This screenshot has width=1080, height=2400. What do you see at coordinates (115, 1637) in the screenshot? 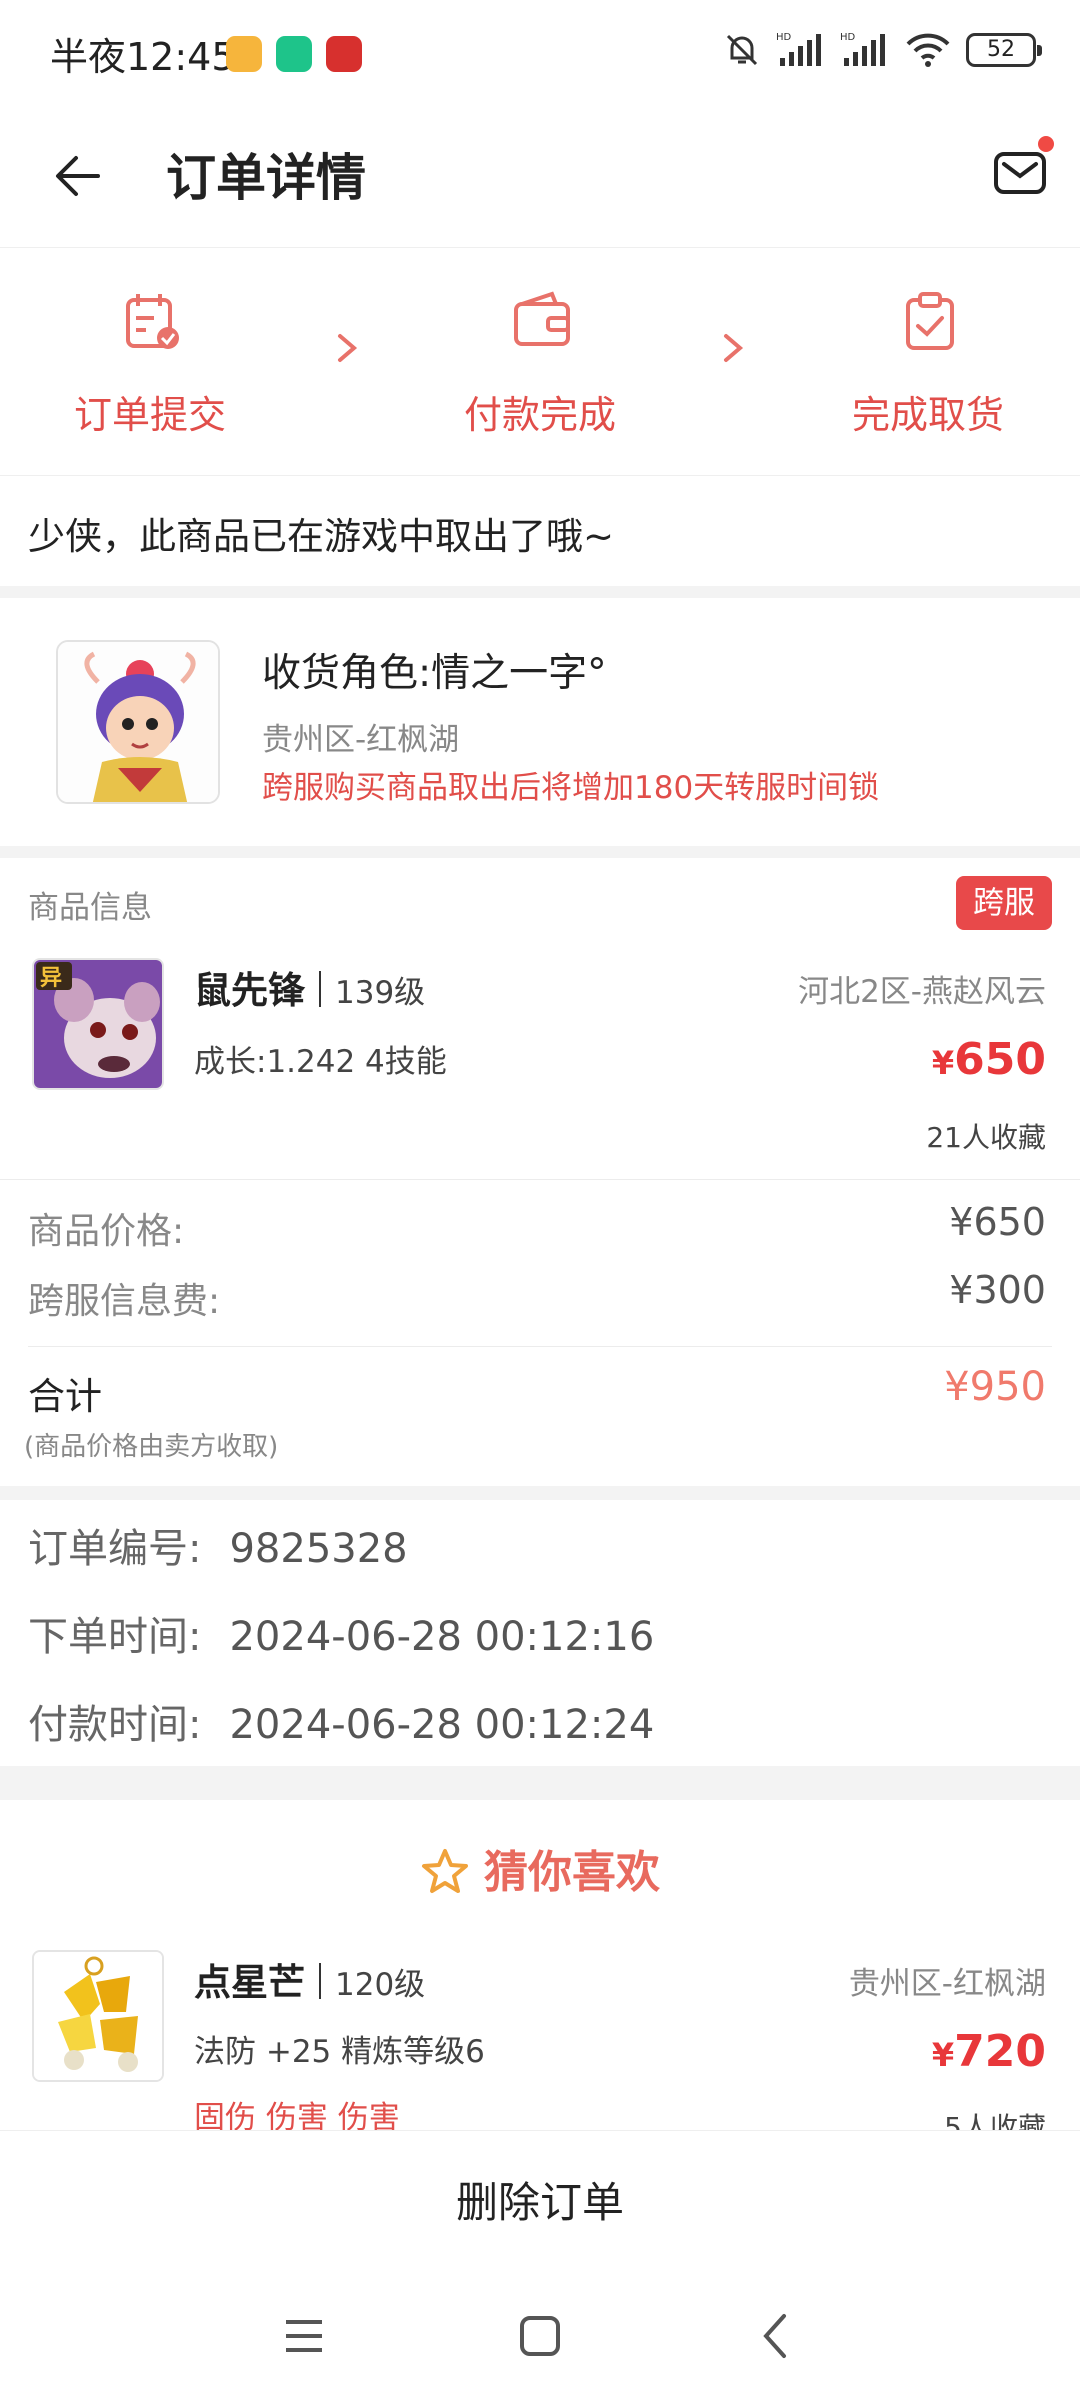
I see `order-created-label: 下单时间:` at bounding box center [115, 1637].